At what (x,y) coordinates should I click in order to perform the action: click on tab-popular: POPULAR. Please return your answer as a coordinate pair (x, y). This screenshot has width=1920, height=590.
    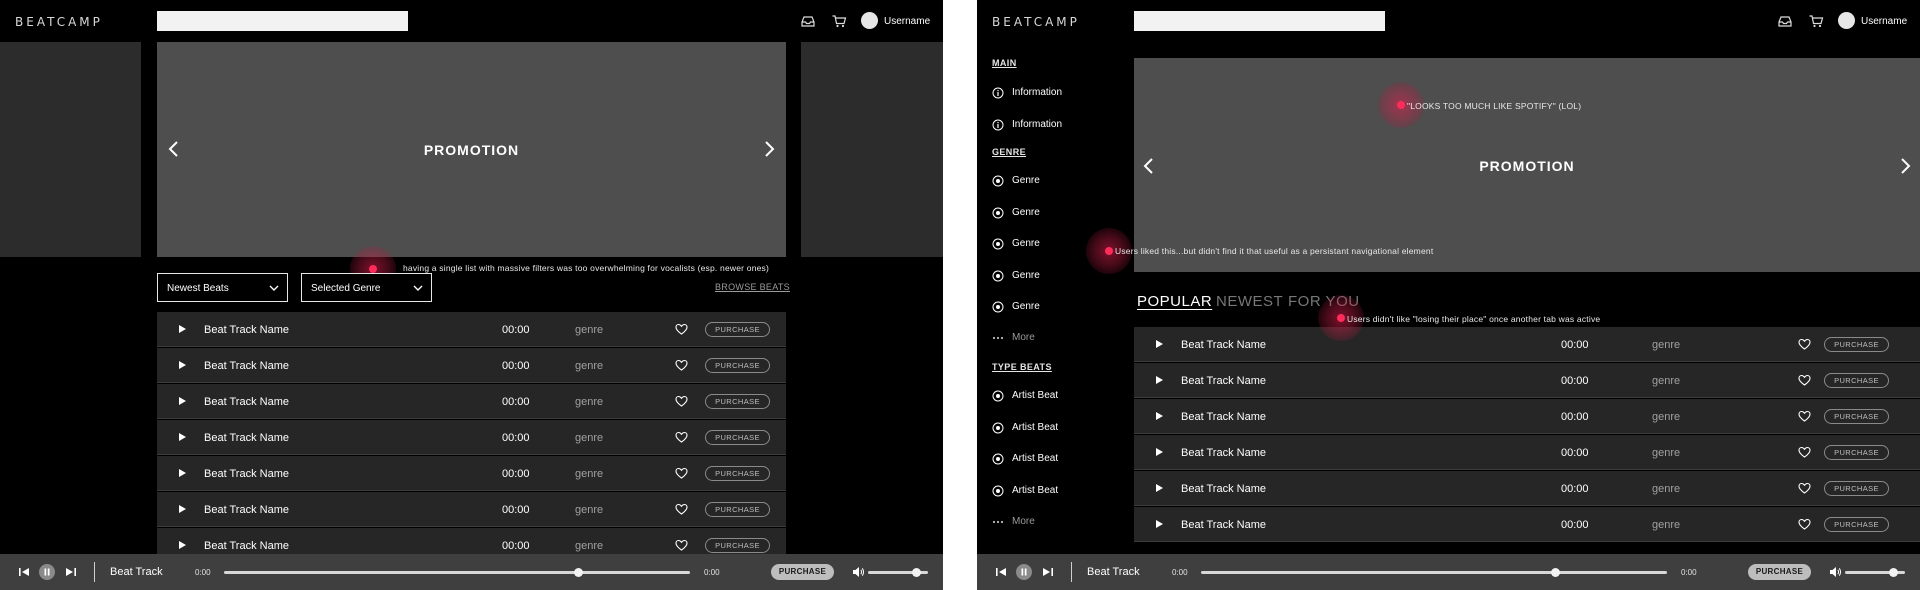
    Looking at the image, I should click on (1174, 301).